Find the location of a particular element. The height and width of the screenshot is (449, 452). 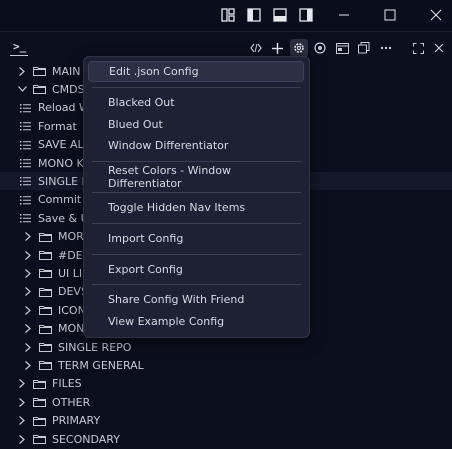

copy-icon is located at coordinates (364, 48).